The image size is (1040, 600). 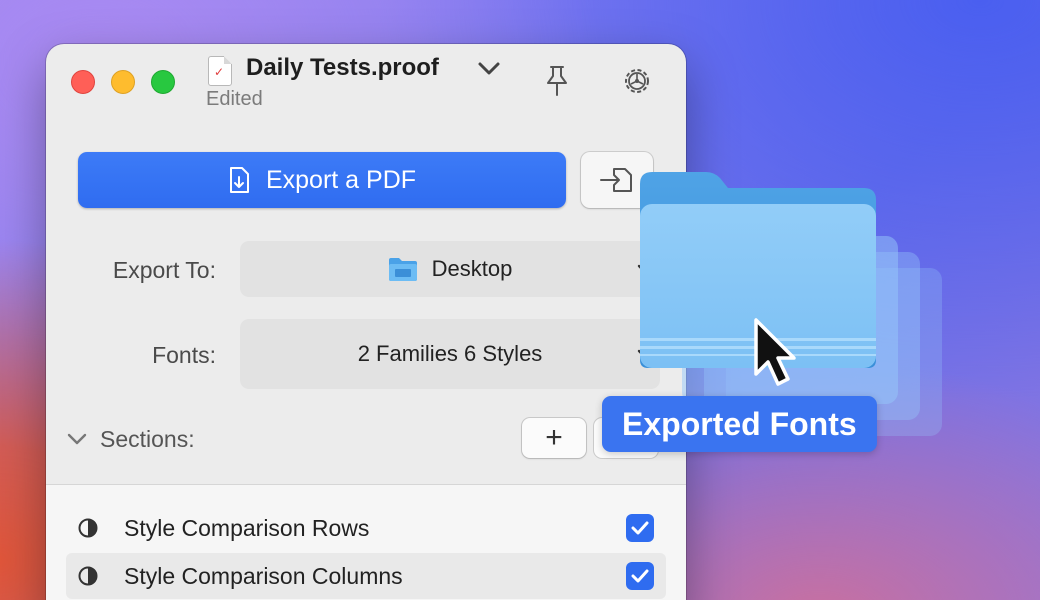 I want to click on list-item: Style Comparison Rows, so click(x=366, y=528).